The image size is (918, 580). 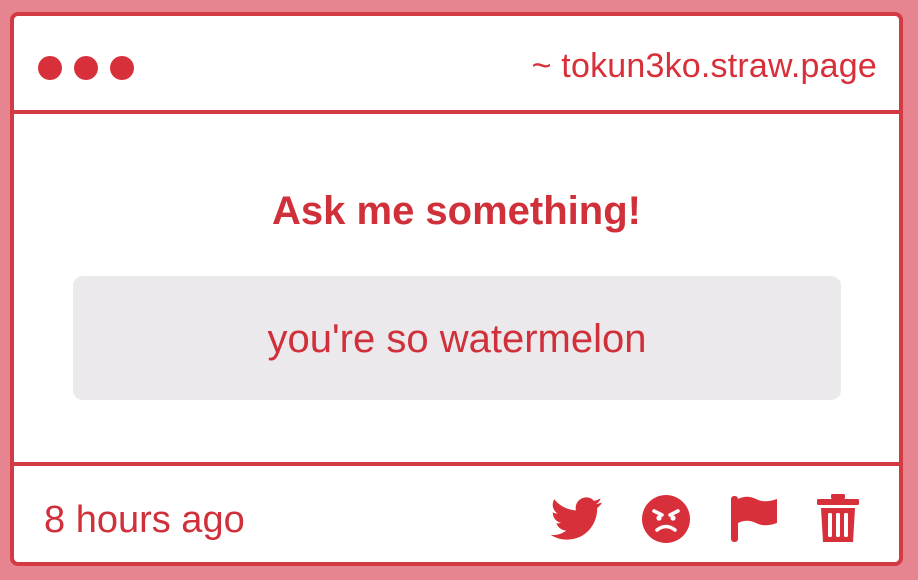 I want to click on react-angry-button, so click(x=666, y=519).